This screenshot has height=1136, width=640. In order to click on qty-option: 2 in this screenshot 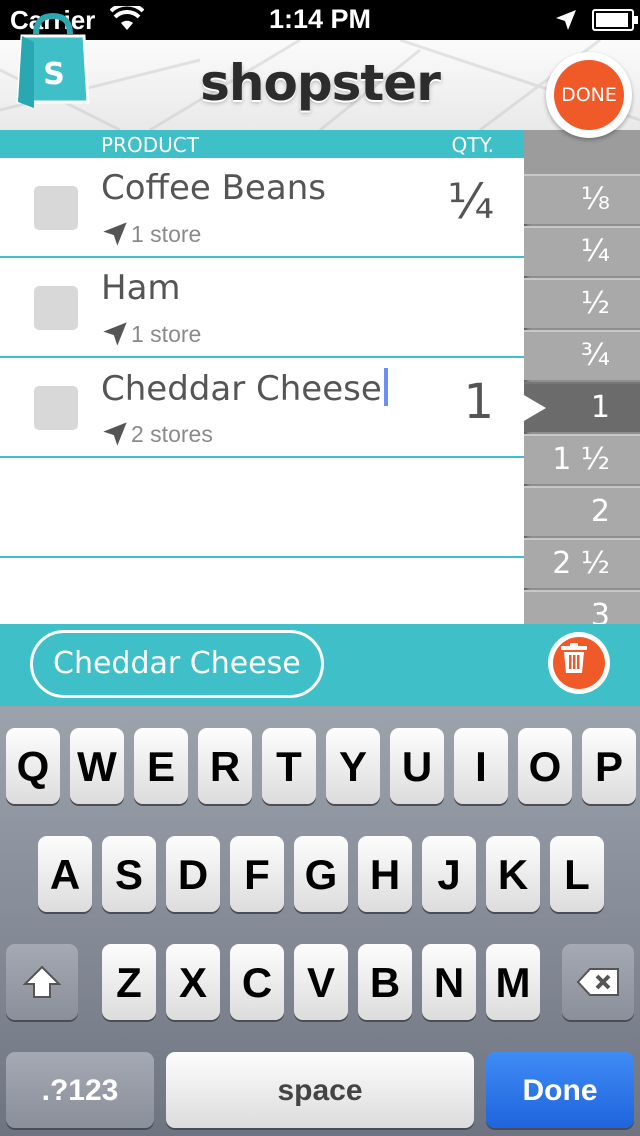, I will do `click(582, 511)`.